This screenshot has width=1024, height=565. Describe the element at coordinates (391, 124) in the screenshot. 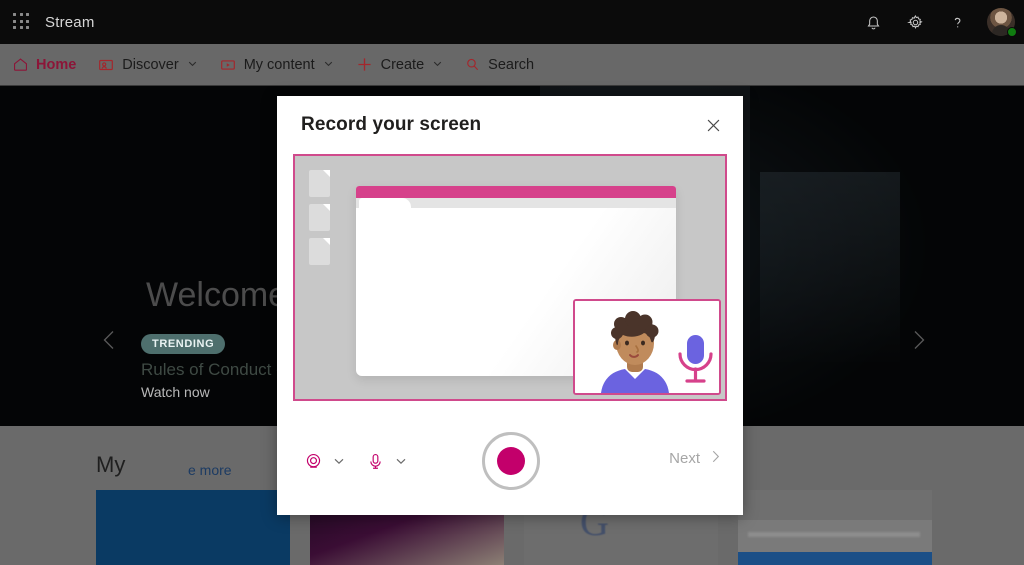

I see `dialog-title: Record your screen` at that location.